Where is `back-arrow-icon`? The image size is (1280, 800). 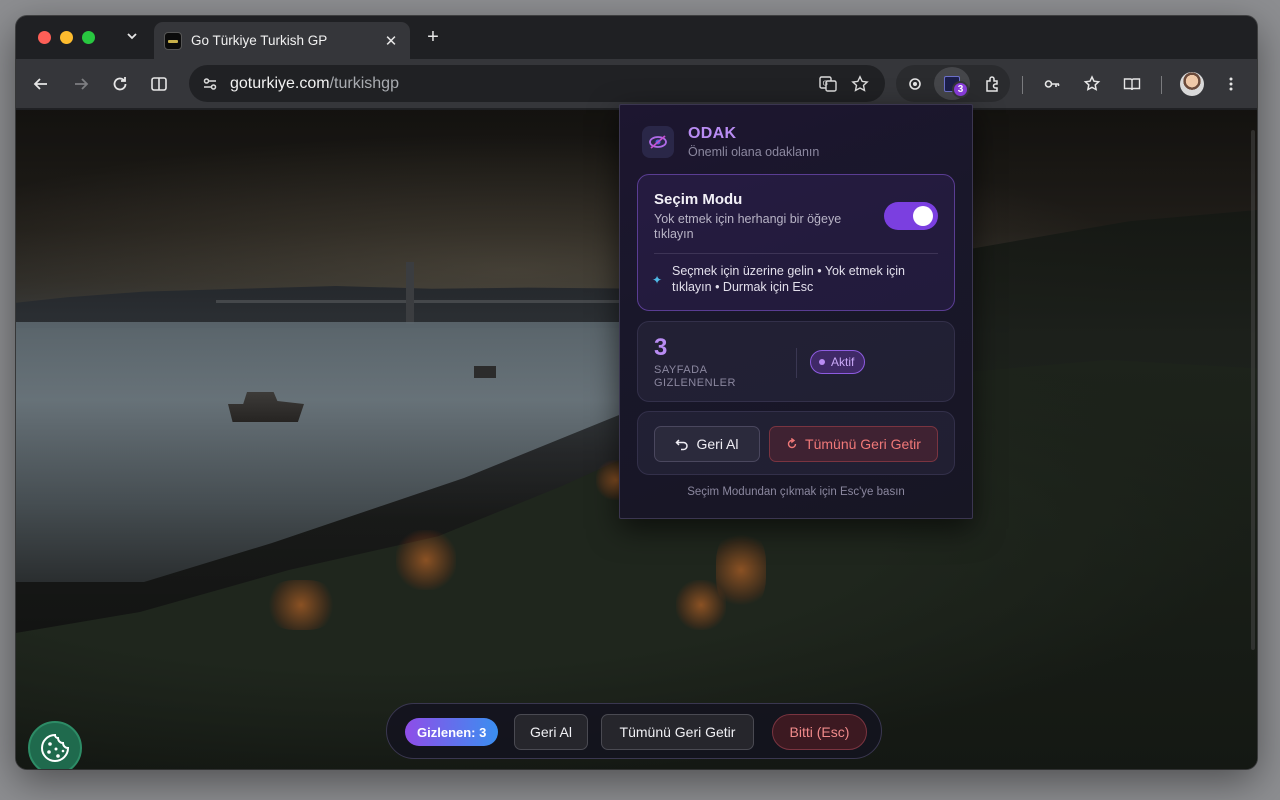 back-arrow-icon is located at coordinates (41, 84).